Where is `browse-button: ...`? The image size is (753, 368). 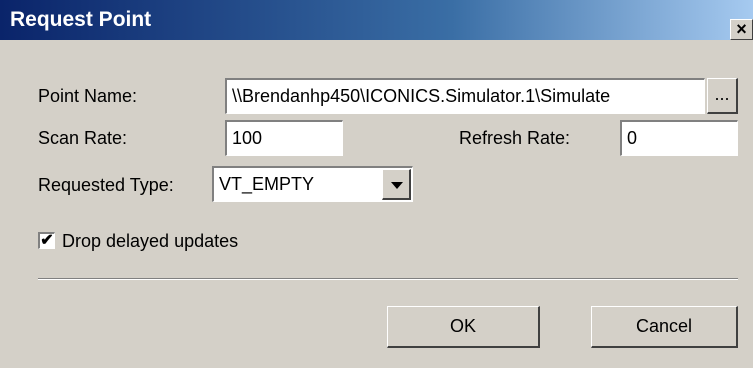 browse-button: ... is located at coordinates (722, 96).